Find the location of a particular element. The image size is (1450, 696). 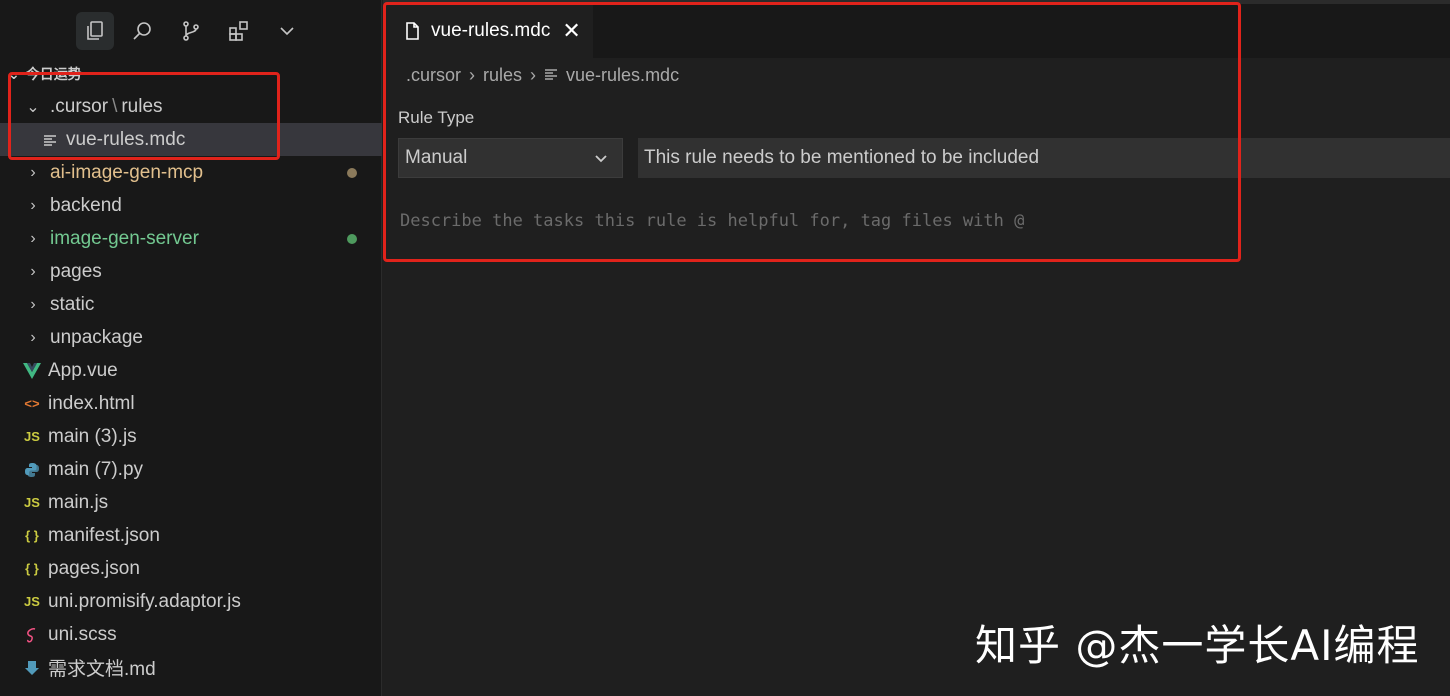

tree-item-label: index.html is located at coordinates (91, 403).